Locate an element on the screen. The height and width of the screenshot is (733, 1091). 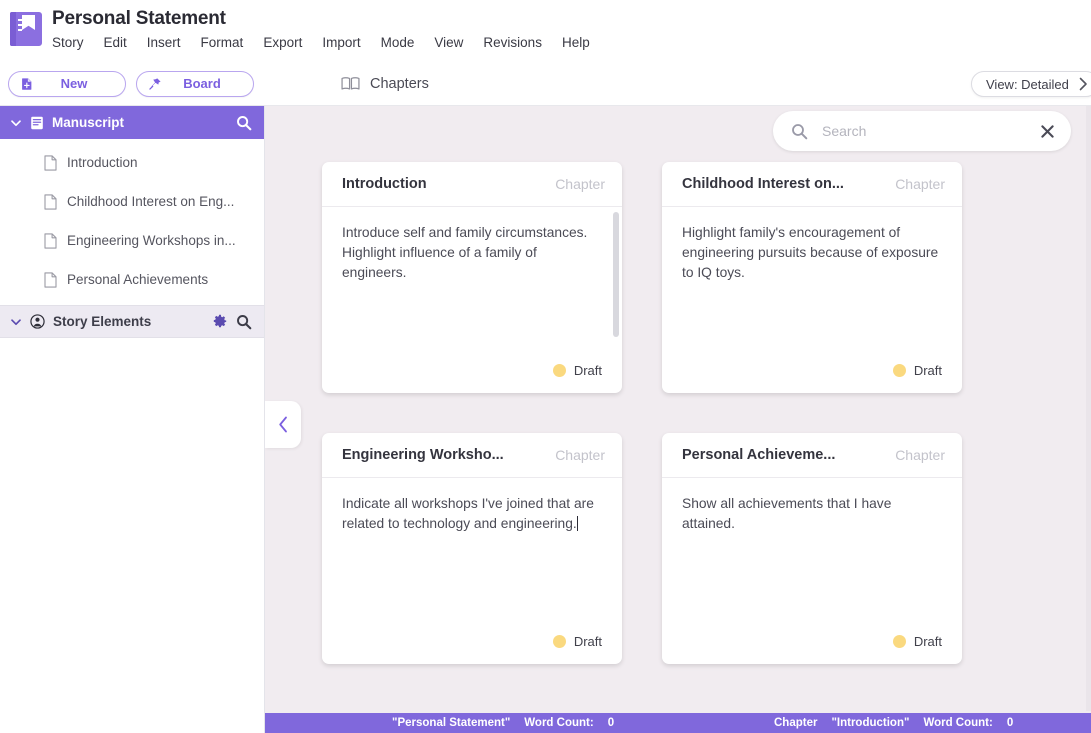
card-header: Personal Achieveme... Chapter is located at coordinates (812, 455).